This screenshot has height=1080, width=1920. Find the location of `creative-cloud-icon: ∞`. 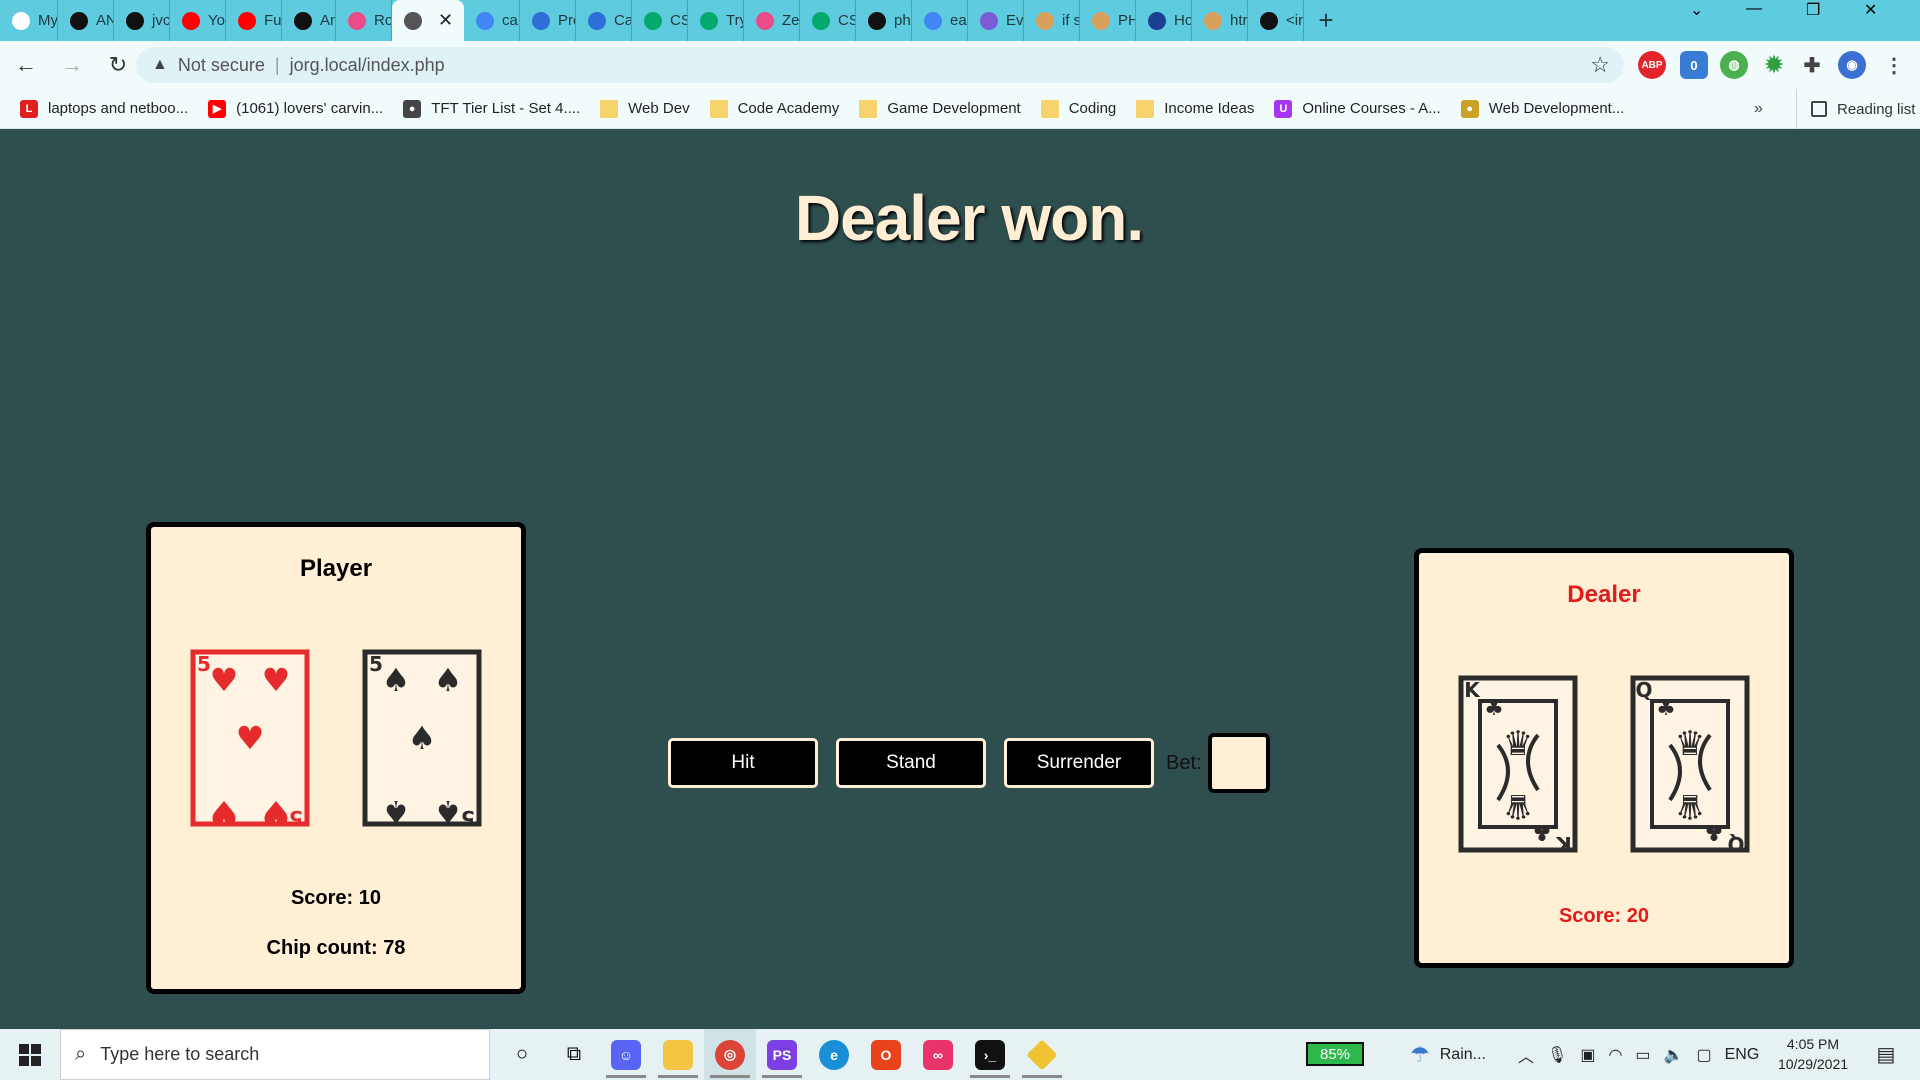

creative-cloud-icon: ∞ is located at coordinates (938, 1054).